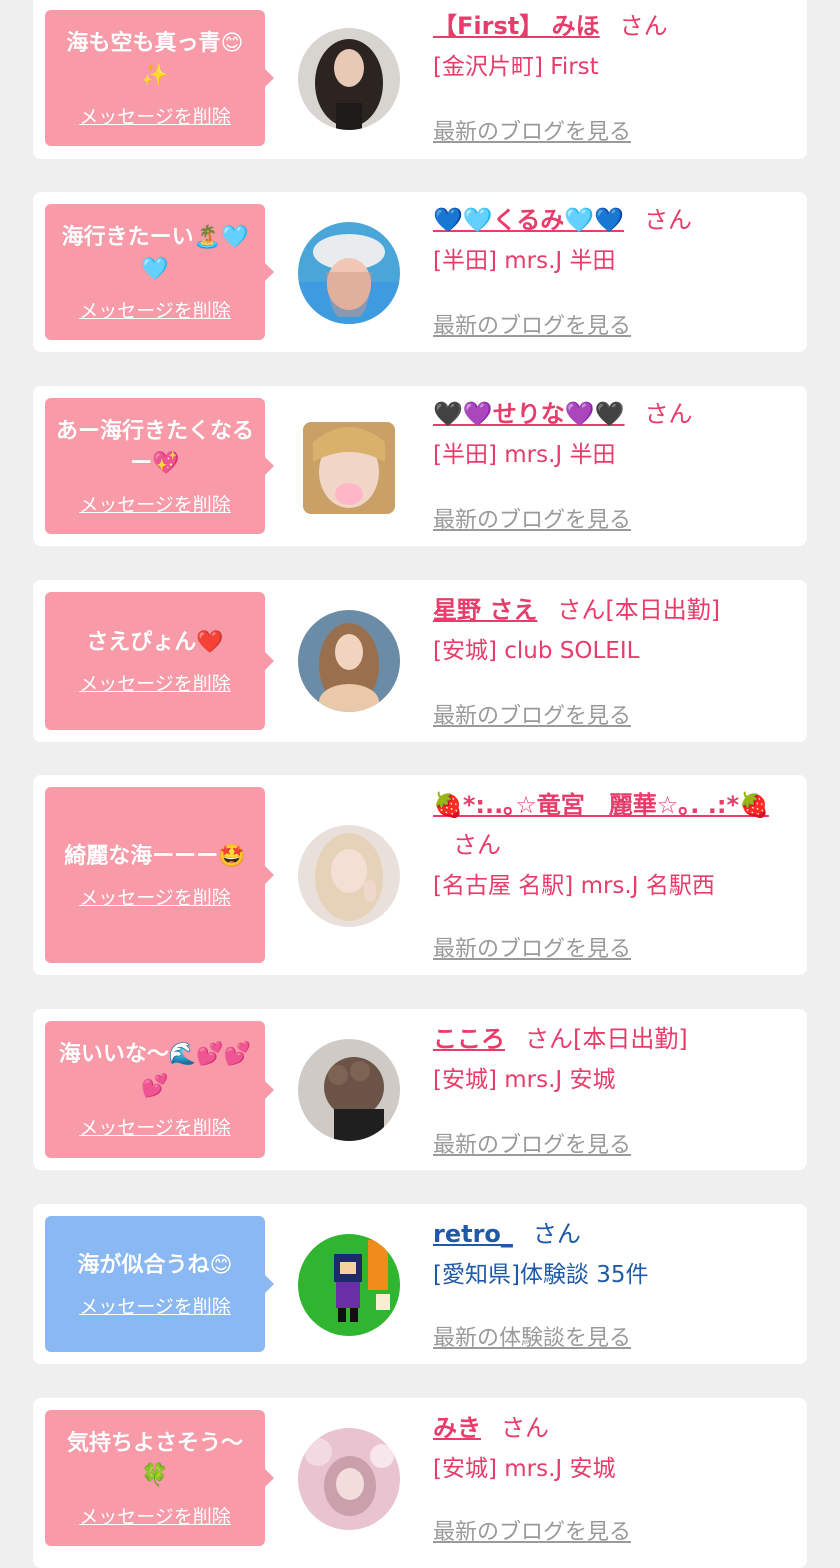  What do you see at coordinates (516, 26) in the screenshot?
I see `user-name-link: 【First】 みほ` at bounding box center [516, 26].